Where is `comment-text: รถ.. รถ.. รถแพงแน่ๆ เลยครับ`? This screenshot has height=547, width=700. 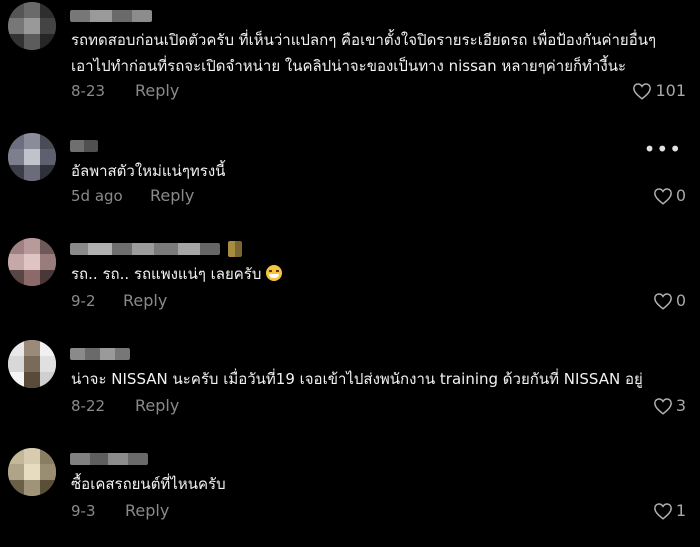 comment-text: รถ.. รถ.. รถแพงแน่ๆ เลยครับ is located at coordinates (177, 274).